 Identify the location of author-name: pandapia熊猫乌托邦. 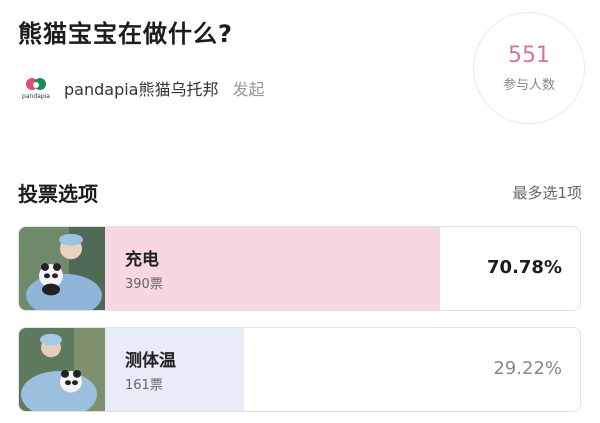
(141, 88).